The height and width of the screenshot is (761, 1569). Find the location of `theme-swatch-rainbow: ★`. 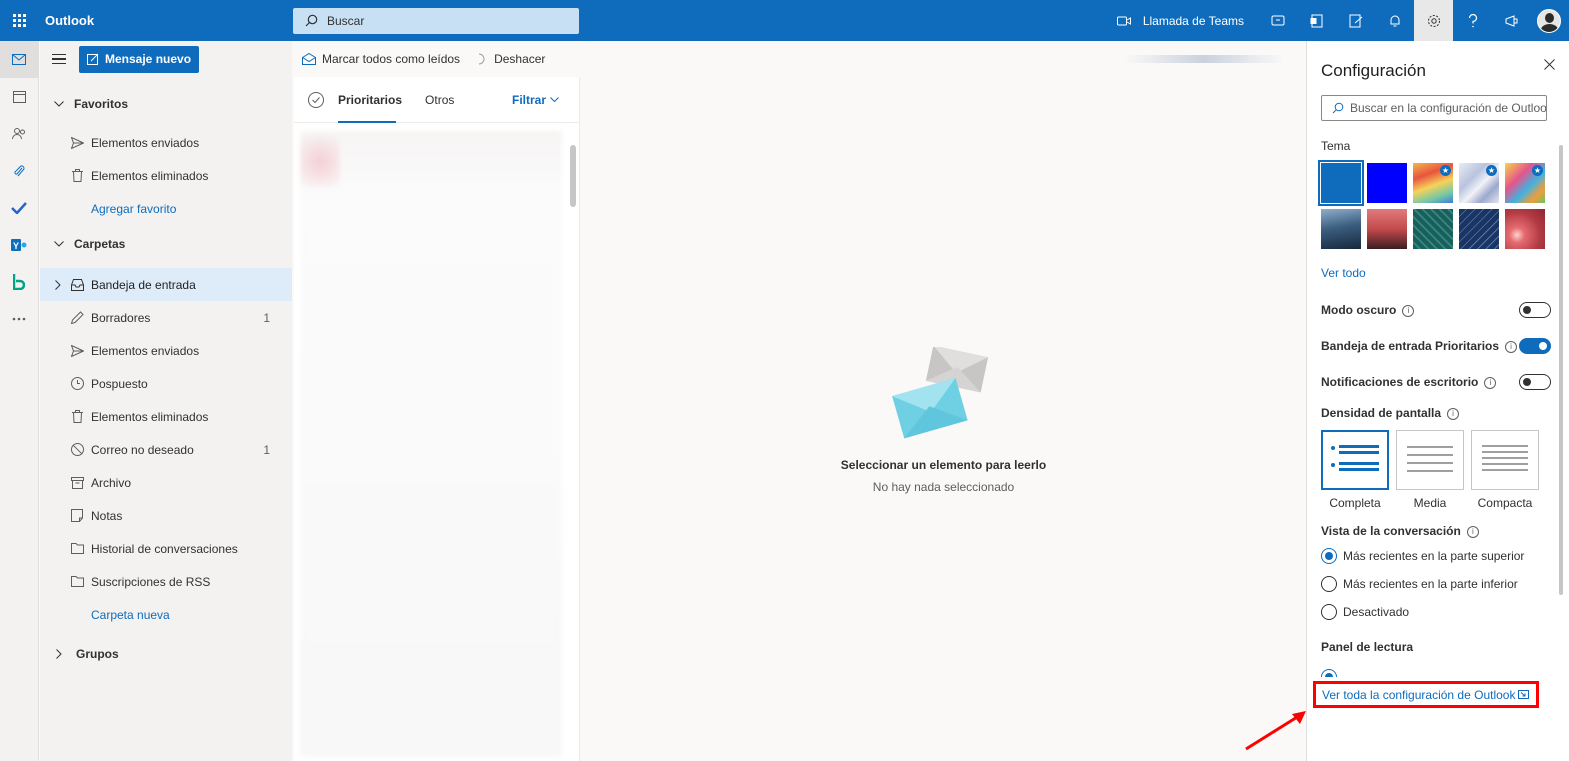

theme-swatch-rainbow: ★ is located at coordinates (1433, 183).